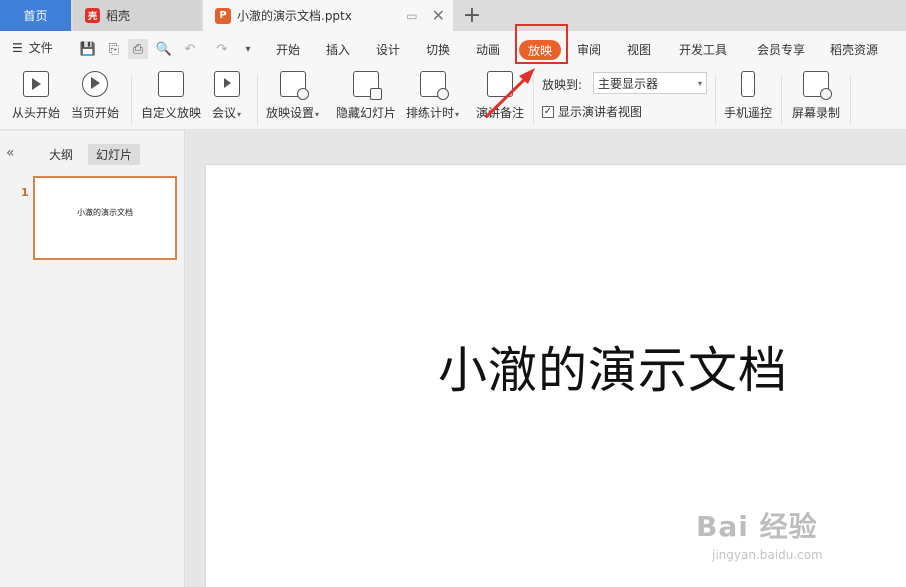 This screenshot has height=587, width=906. I want to click on presenter-view-checkbox: ✓ 显示演讲者视图, so click(592, 111).